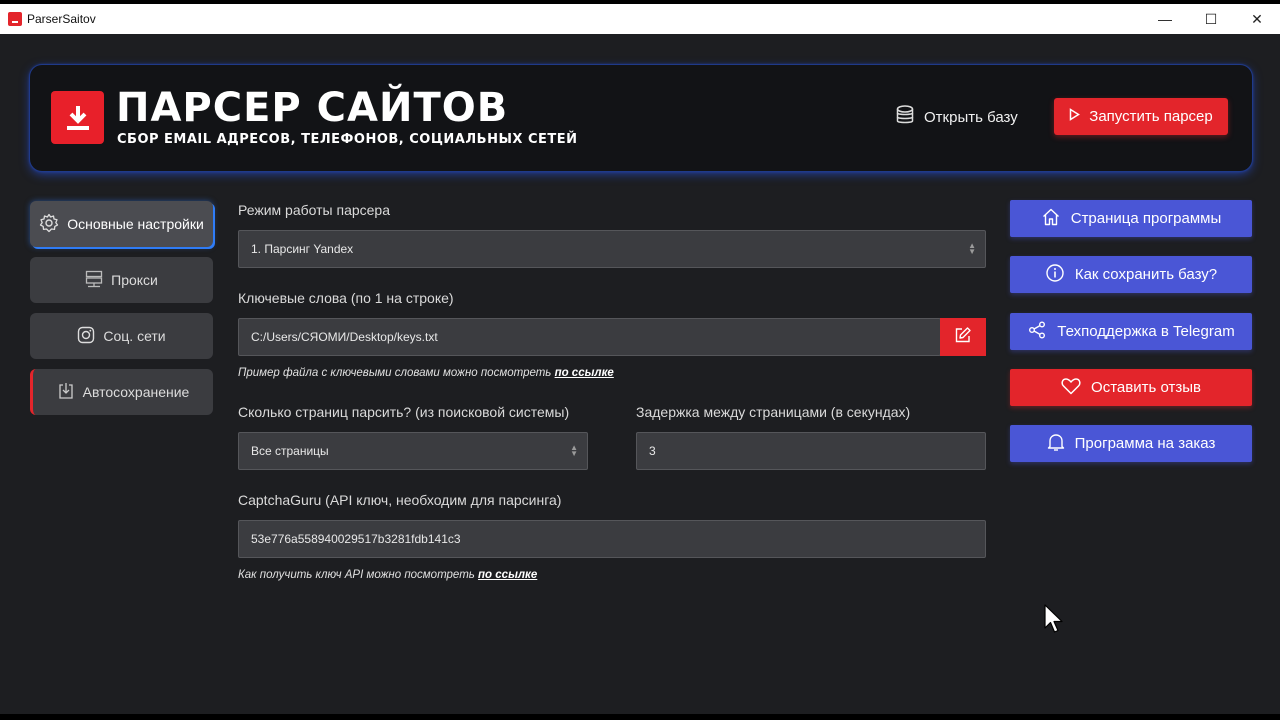 The width and height of the screenshot is (1280, 720). I want to click on captcha-key-value: 53e776a558940029517b3281fdb141c3, so click(356, 539).